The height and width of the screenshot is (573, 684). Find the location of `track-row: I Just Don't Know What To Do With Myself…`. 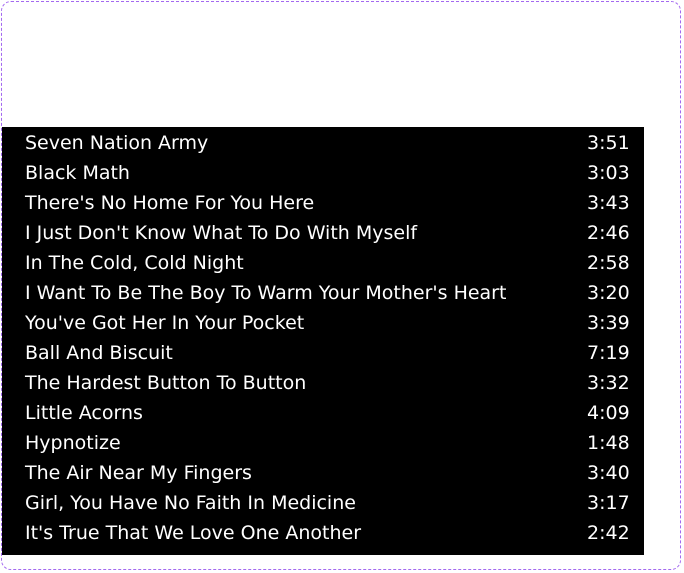

track-row: I Just Don't Know What To Do With Myself… is located at coordinates (323, 233).